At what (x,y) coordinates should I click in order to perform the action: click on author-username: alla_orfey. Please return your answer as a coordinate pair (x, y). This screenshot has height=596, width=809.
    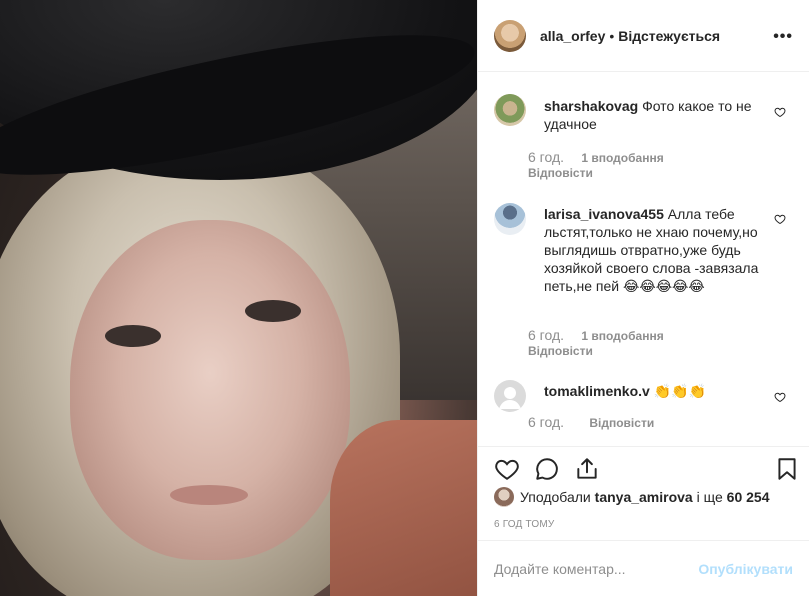
    Looking at the image, I should click on (572, 36).